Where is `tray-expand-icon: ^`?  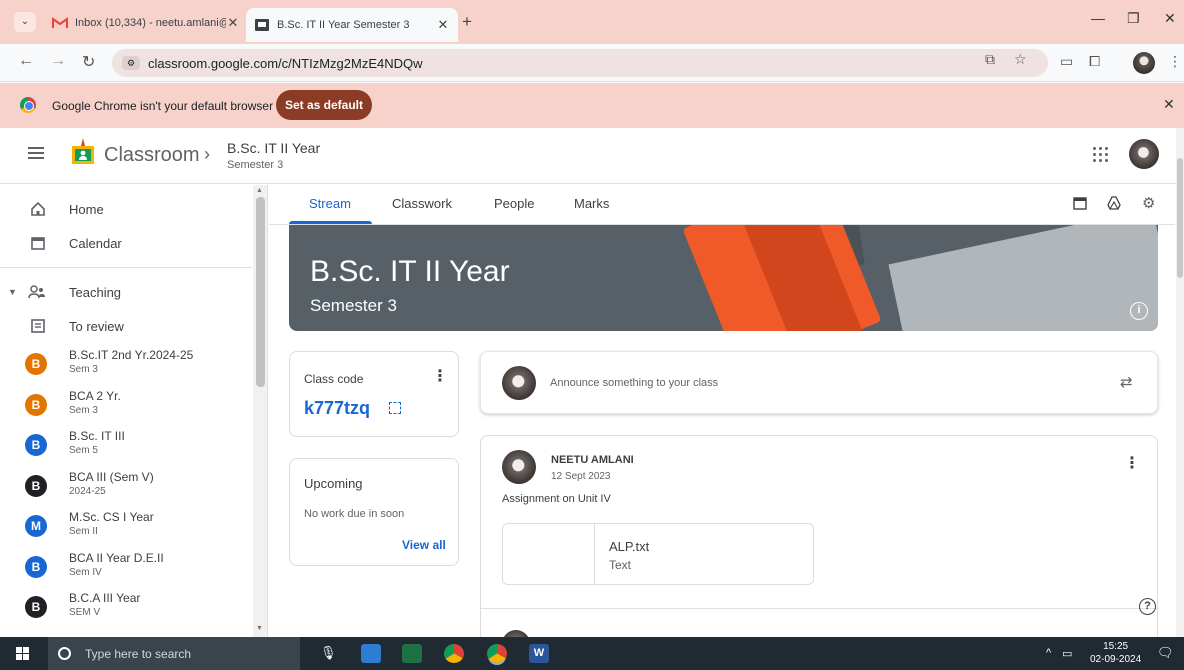 tray-expand-icon: ^ is located at coordinates (1048, 653).